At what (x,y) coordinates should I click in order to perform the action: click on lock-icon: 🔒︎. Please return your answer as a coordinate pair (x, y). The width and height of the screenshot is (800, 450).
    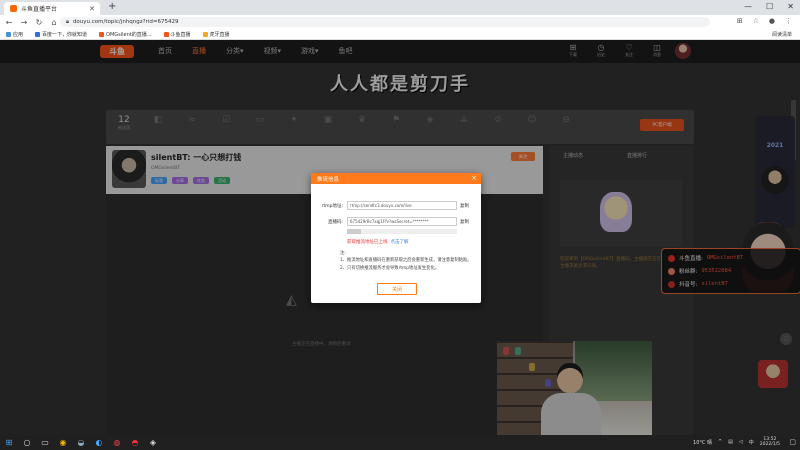
    Looking at the image, I should click on (67, 21).